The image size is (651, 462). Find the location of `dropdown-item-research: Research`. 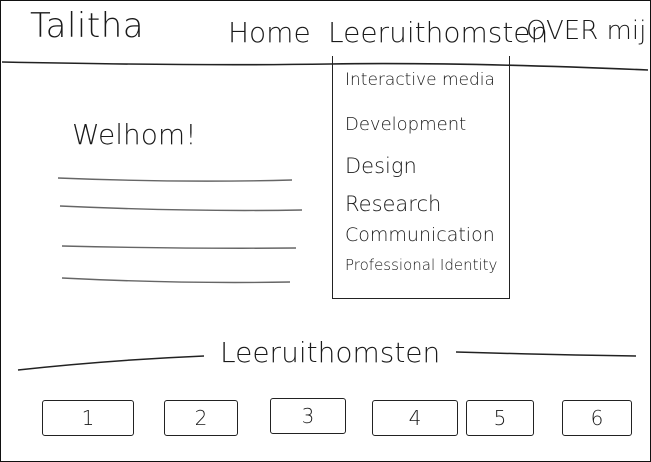

dropdown-item-research: Research is located at coordinates (393, 204).